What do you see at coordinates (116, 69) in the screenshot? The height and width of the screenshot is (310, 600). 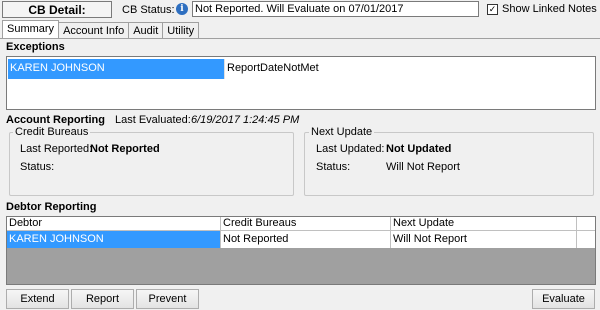 I see `exception-debtor-cell: KAREN JOHNSON` at bounding box center [116, 69].